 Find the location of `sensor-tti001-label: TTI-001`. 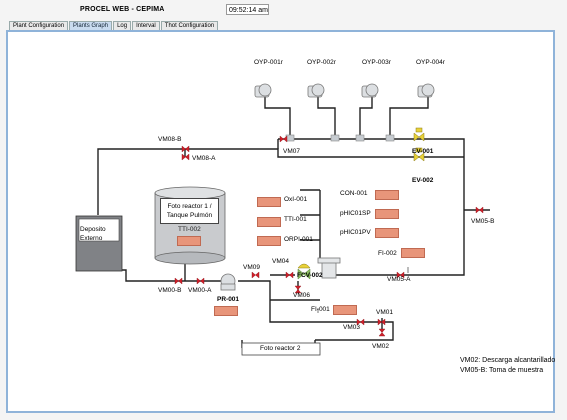

sensor-tti001-label: TTI-001 is located at coordinates (295, 219).